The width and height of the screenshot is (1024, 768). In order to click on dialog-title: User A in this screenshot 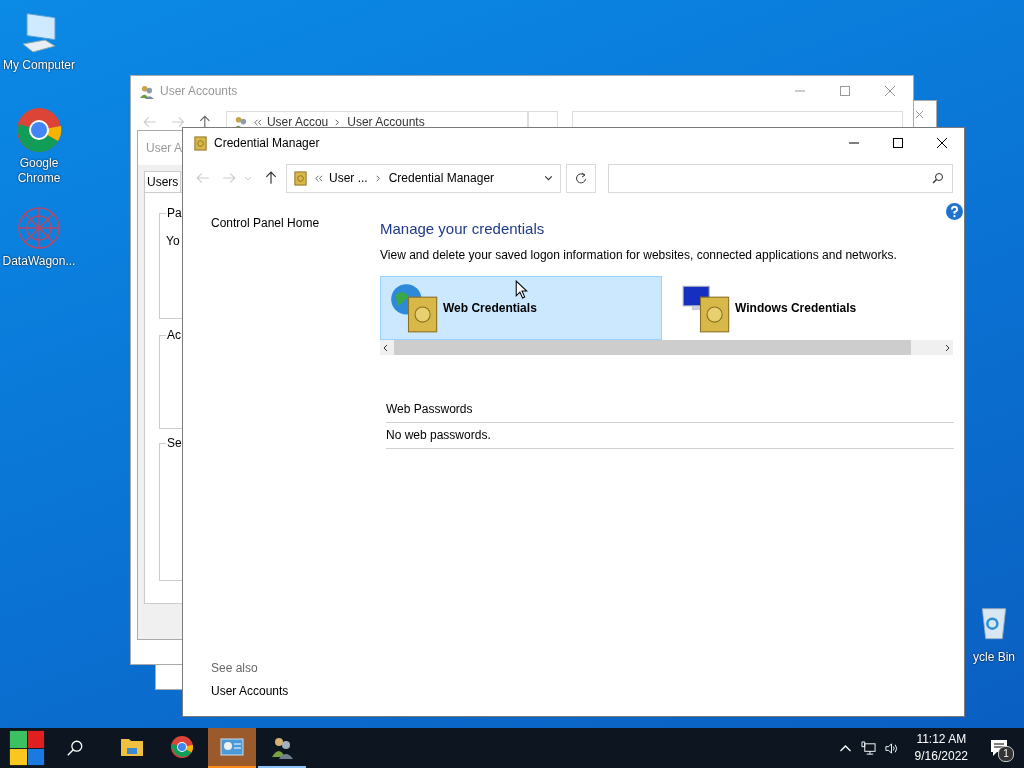, I will do `click(164, 148)`.